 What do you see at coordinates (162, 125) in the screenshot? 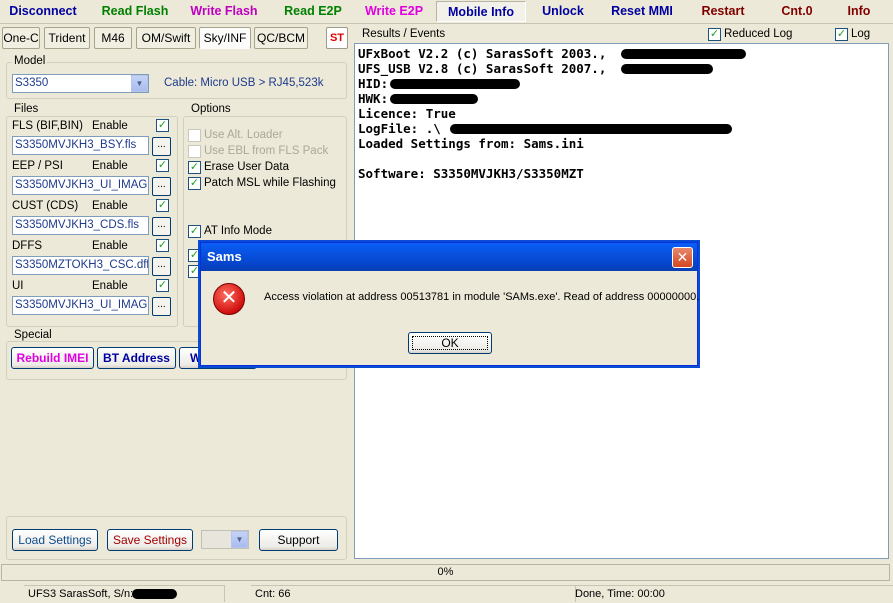
I see `enable-checkbox-fls: ✓` at bounding box center [162, 125].